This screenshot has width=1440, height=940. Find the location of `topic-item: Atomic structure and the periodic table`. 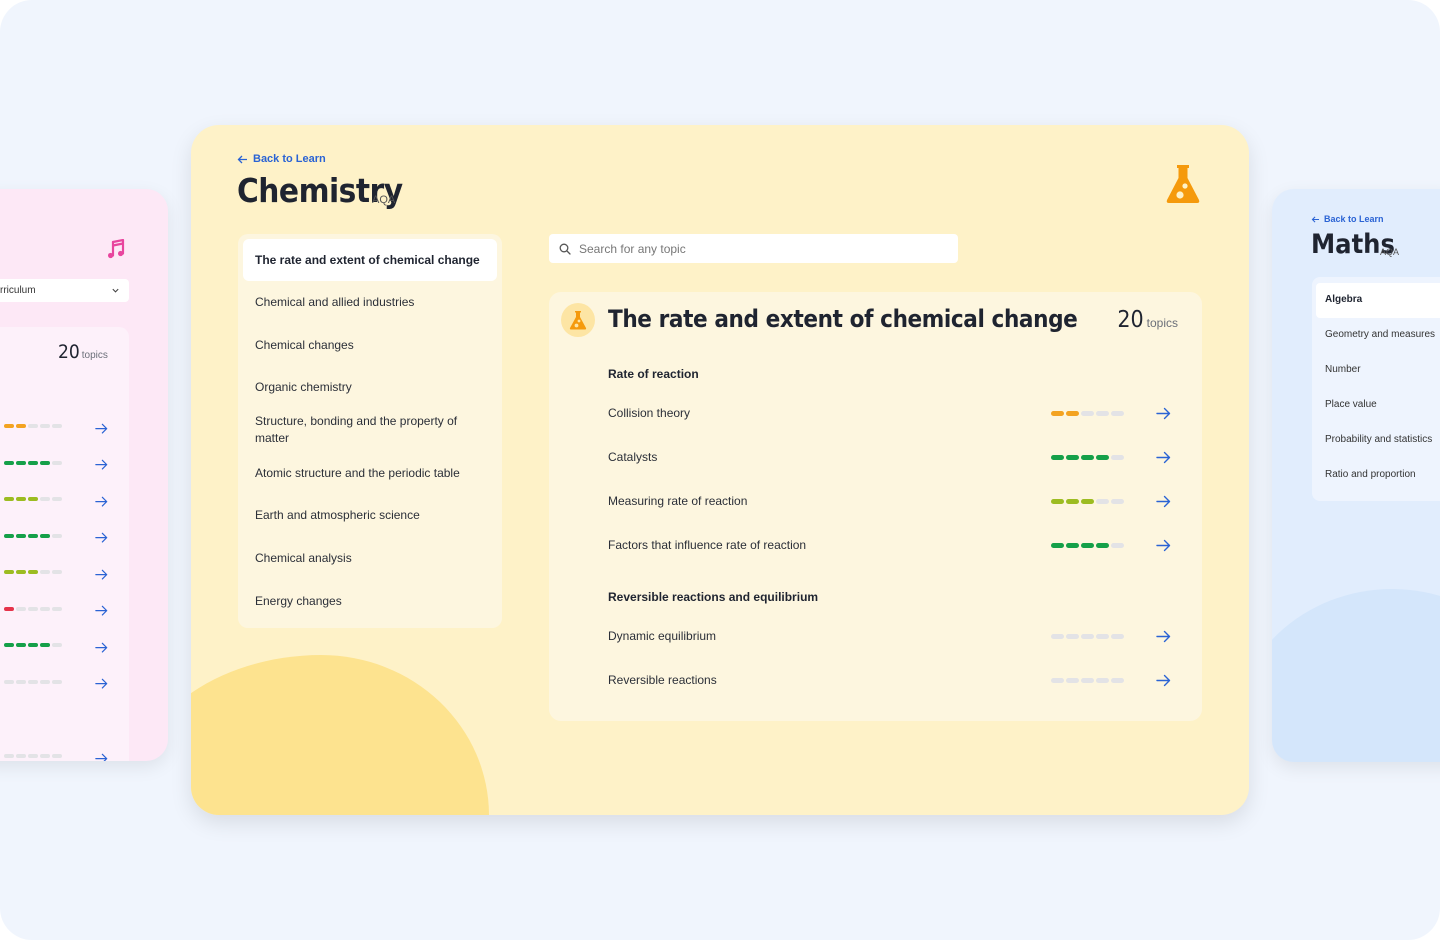

topic-item: Atomic structure and the periodic table is located at coordinates (370, 473).